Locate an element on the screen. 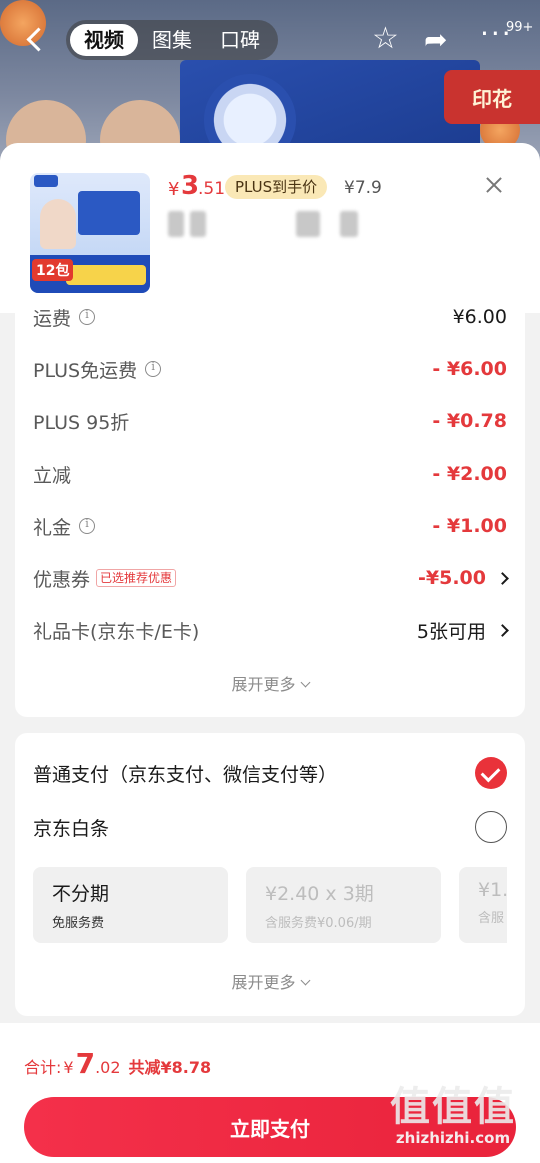 The height and width of the screenshot is (1163, 540). giftcard-row: 礼品卡(京东卡/E卡) 5张可用 is located at coordinates (271, 630).